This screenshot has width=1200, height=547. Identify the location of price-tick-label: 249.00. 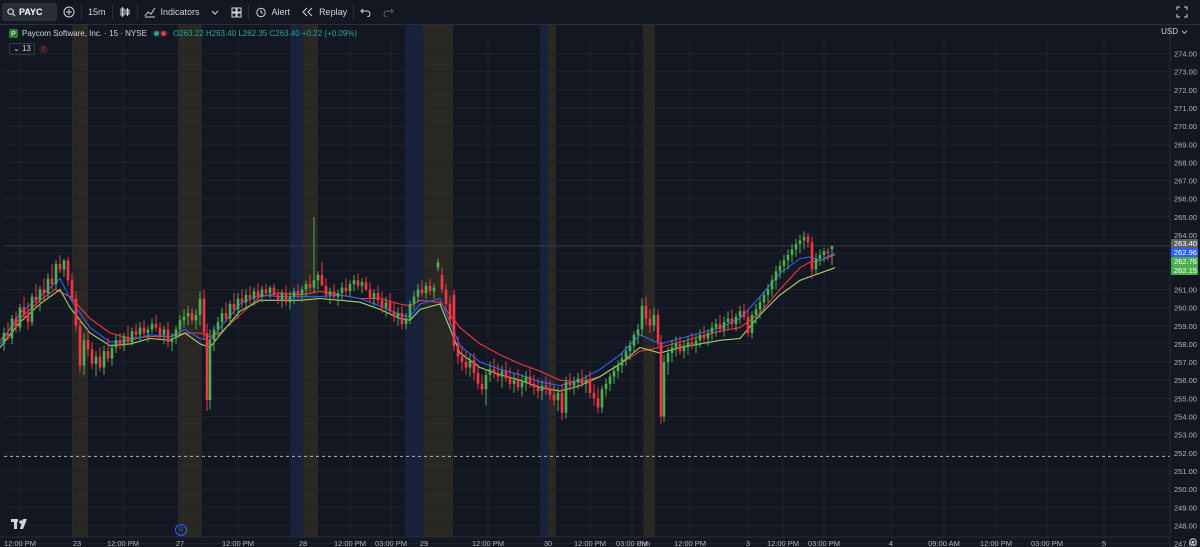
(1185, 507).